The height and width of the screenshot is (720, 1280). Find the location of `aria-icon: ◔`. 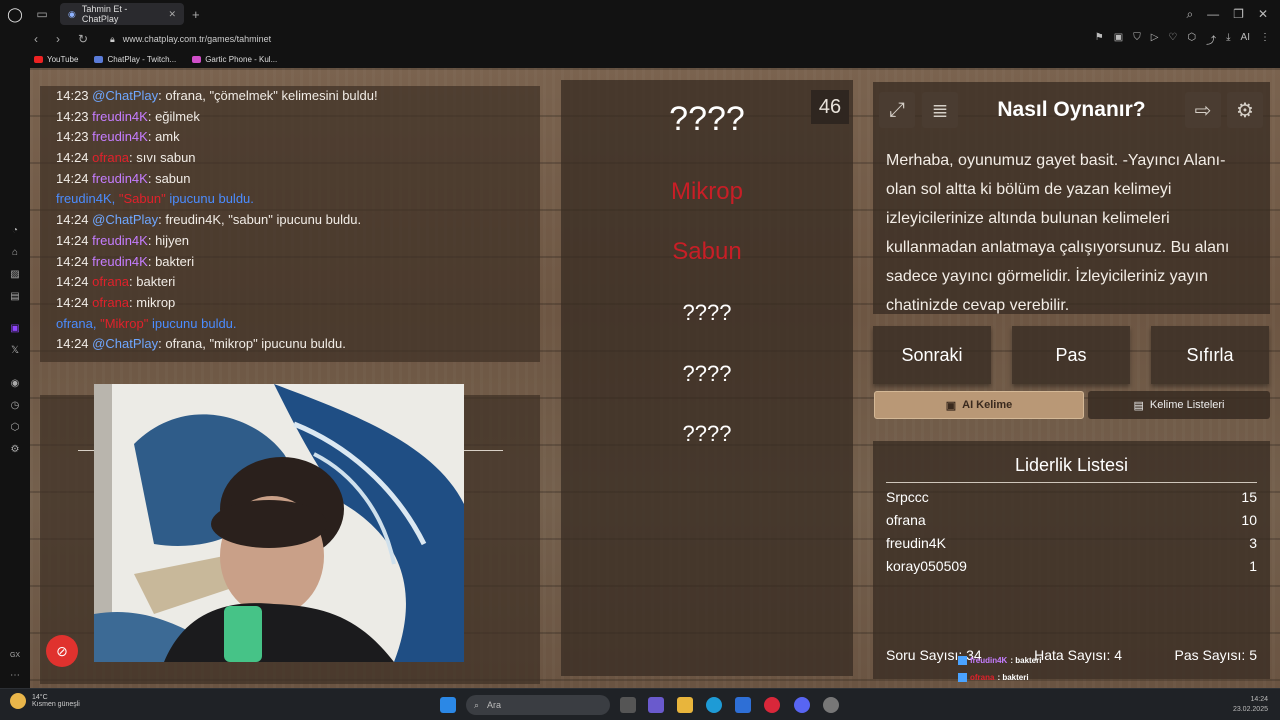

aria-icon: ◔ is located at coordinates (15, 231).